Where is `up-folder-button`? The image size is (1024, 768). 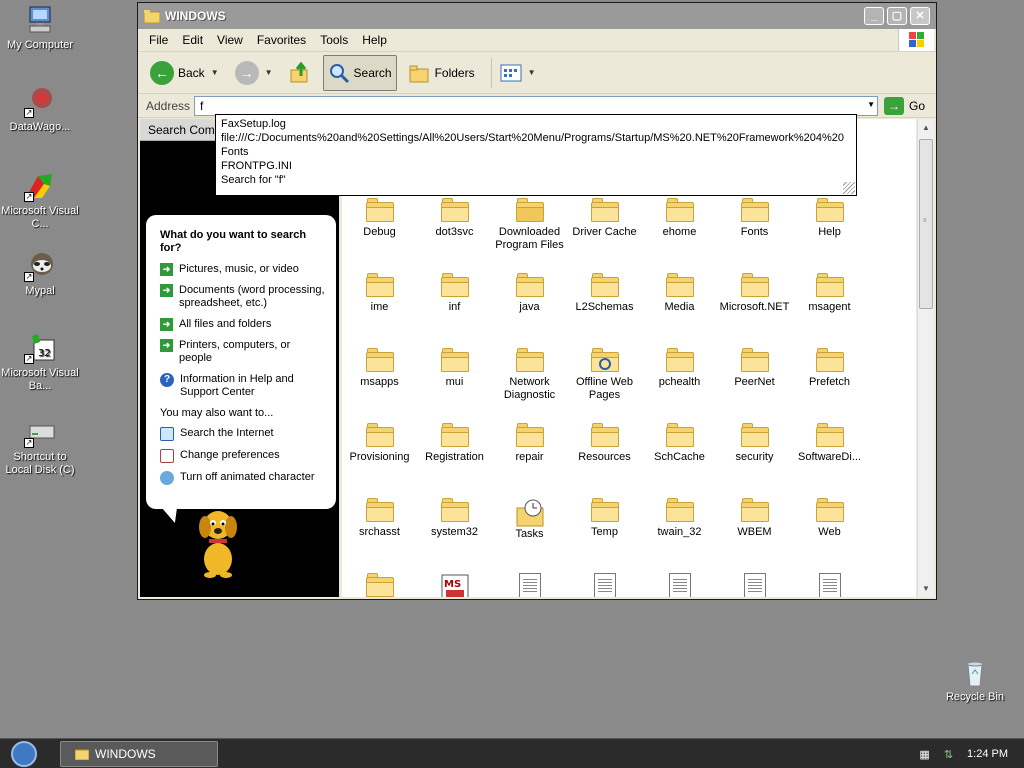
up-folder-button is located at coordinates (300, 73).